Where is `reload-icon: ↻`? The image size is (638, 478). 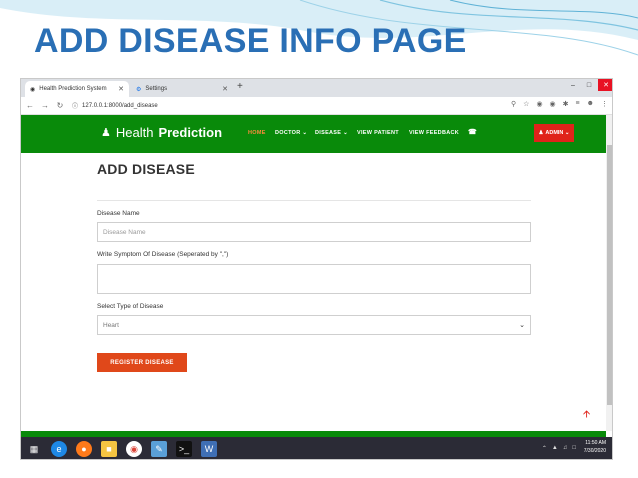 reload-icon: ↻ is located at coordinates (60, 105).